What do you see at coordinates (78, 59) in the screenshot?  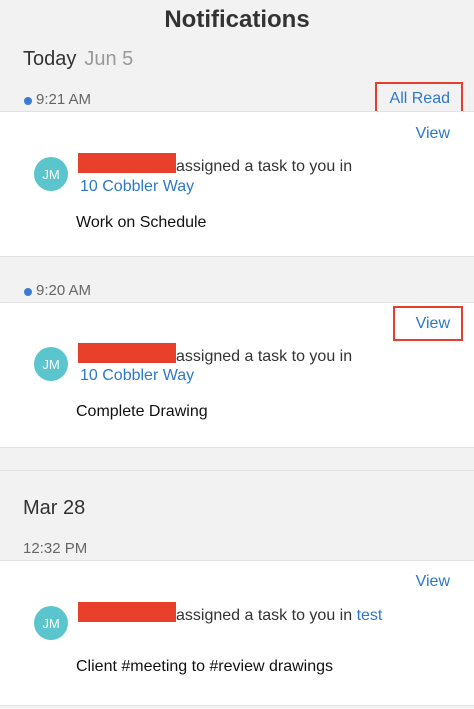 I see `section-header-today: Today Jun 5` at bounding box center [78, 59].